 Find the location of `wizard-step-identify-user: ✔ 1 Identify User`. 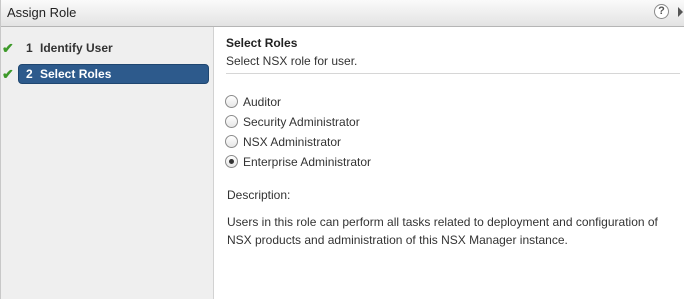

wizard-step-identify-user: ✔ 1 Identify User is located at coordinates (107, 48).